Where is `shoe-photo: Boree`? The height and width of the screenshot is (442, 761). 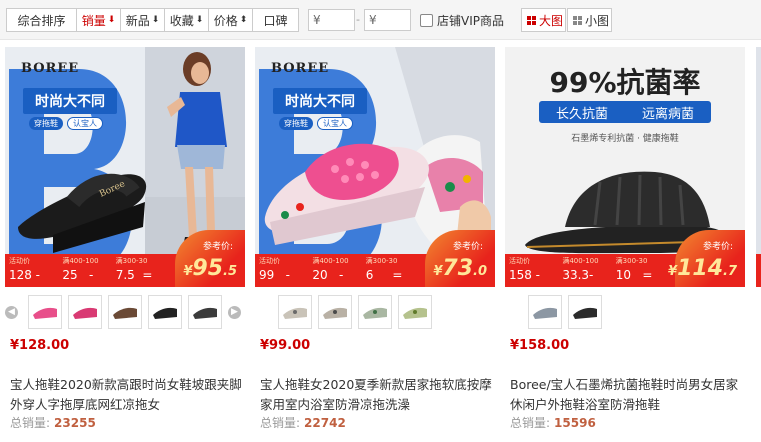
shoe-photo: Boree is located at coordinates (82, 213).